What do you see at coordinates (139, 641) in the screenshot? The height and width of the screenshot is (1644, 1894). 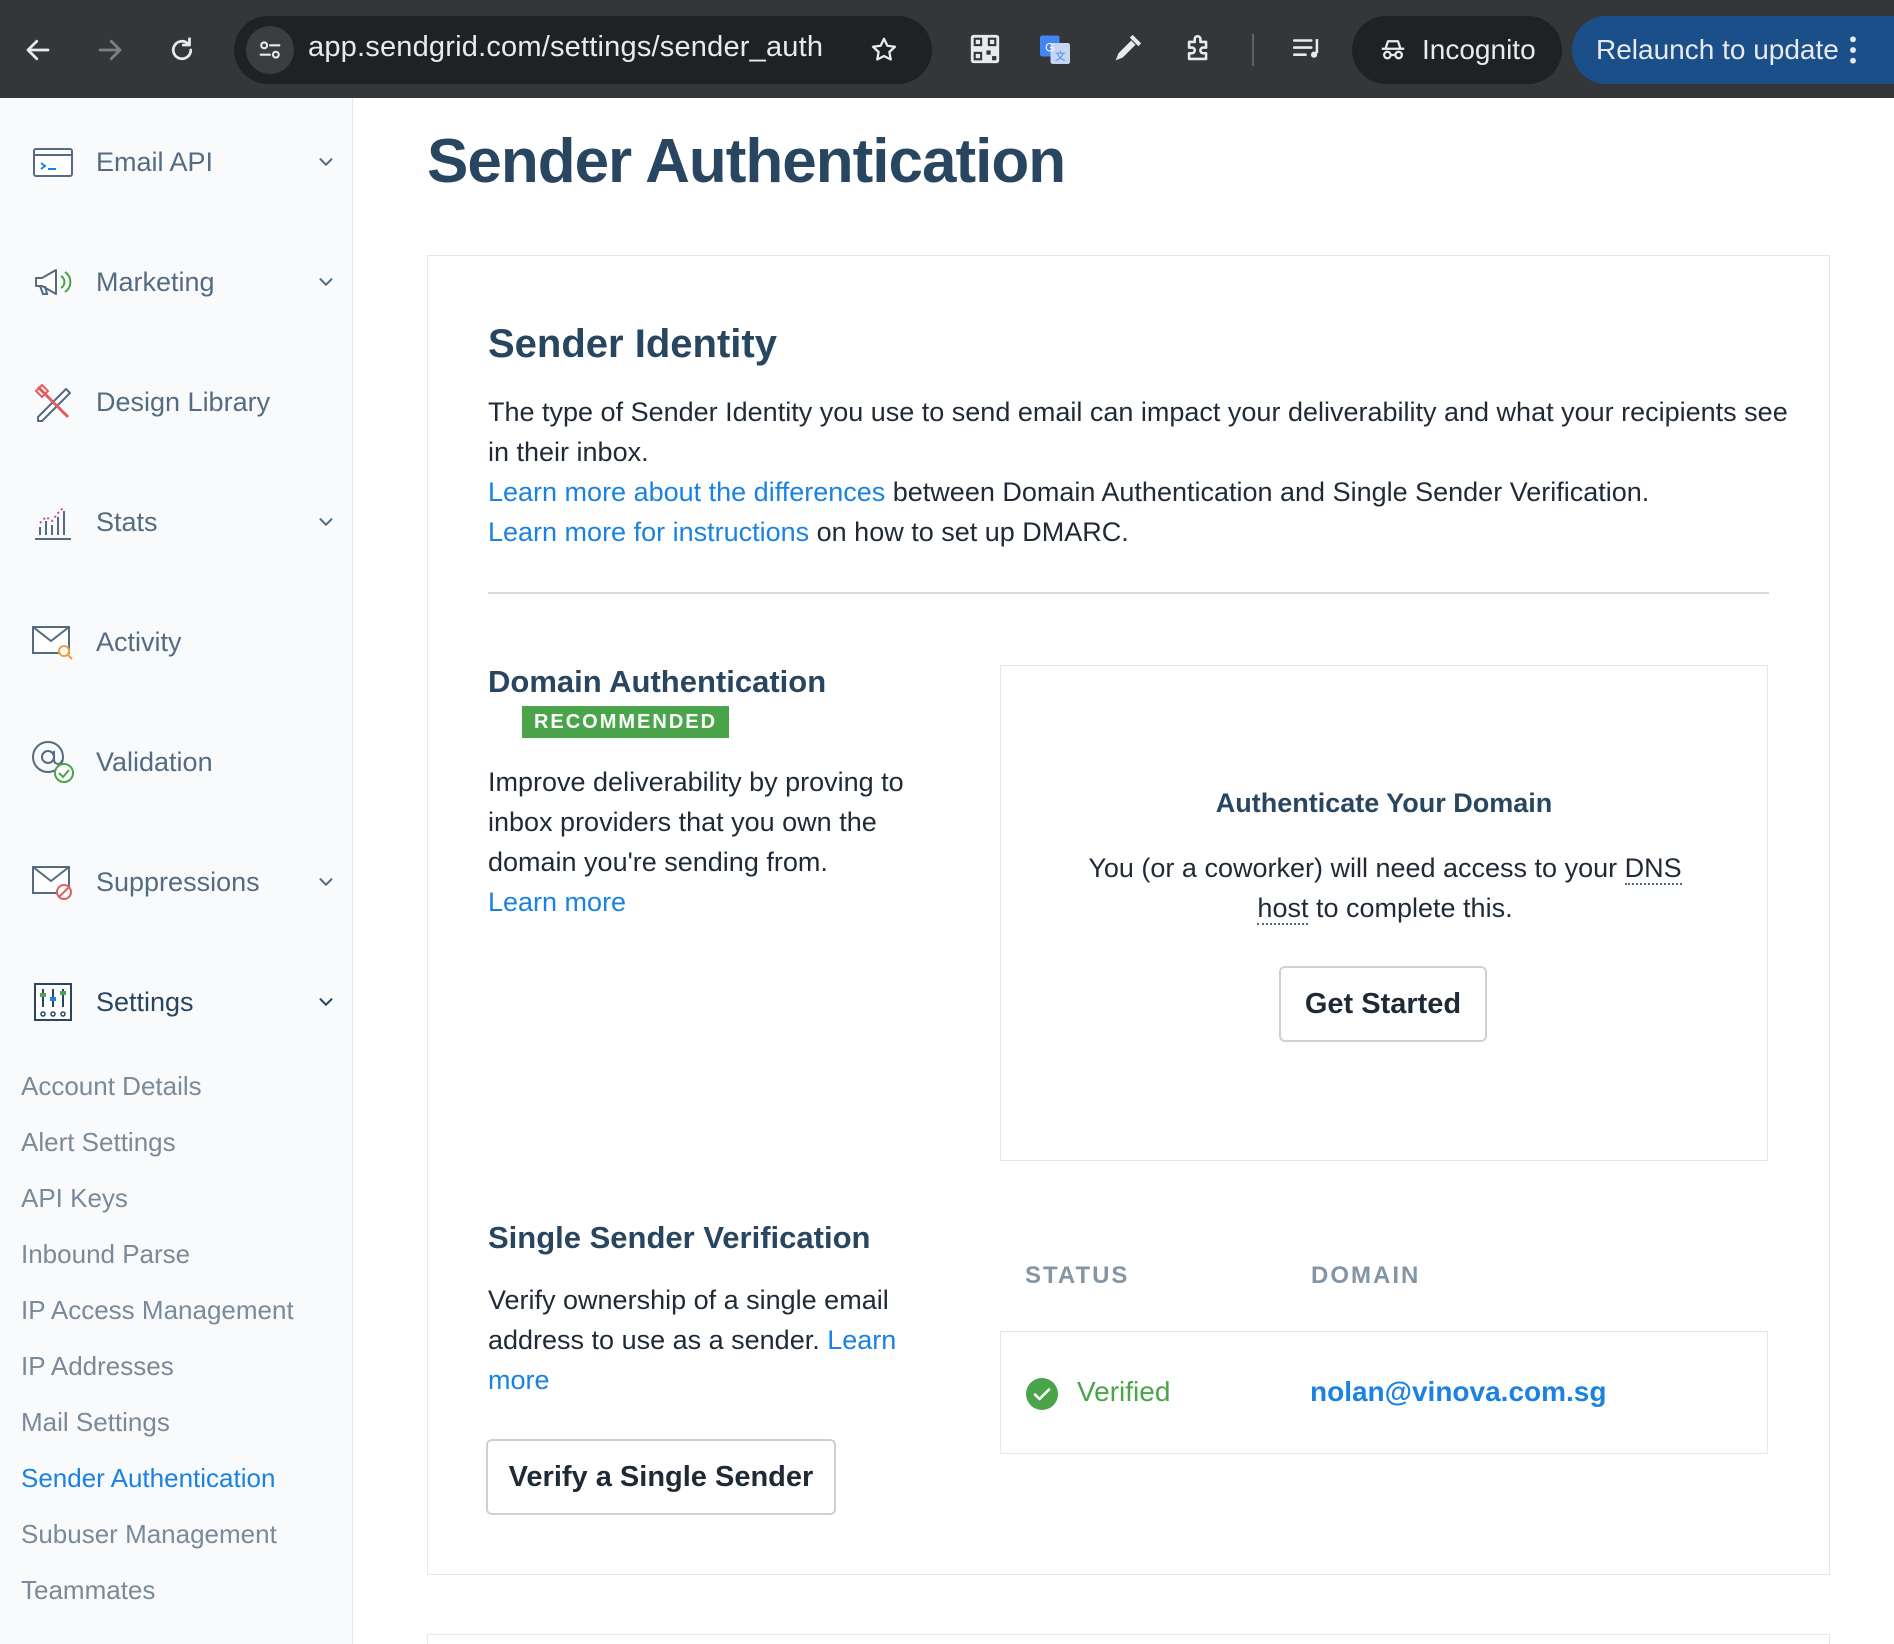 I see `sidebar-item-label: Activity` at bounding box center [139, 641].